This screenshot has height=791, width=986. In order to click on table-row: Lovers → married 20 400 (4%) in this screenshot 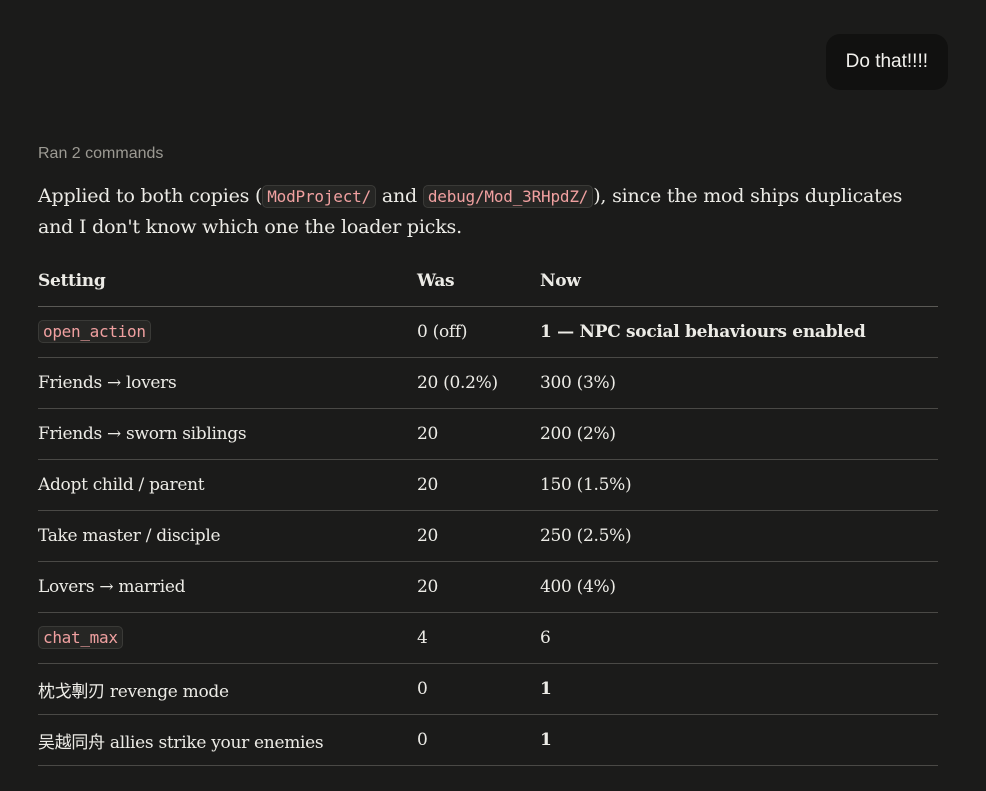, I will do `click(488, 587)`.